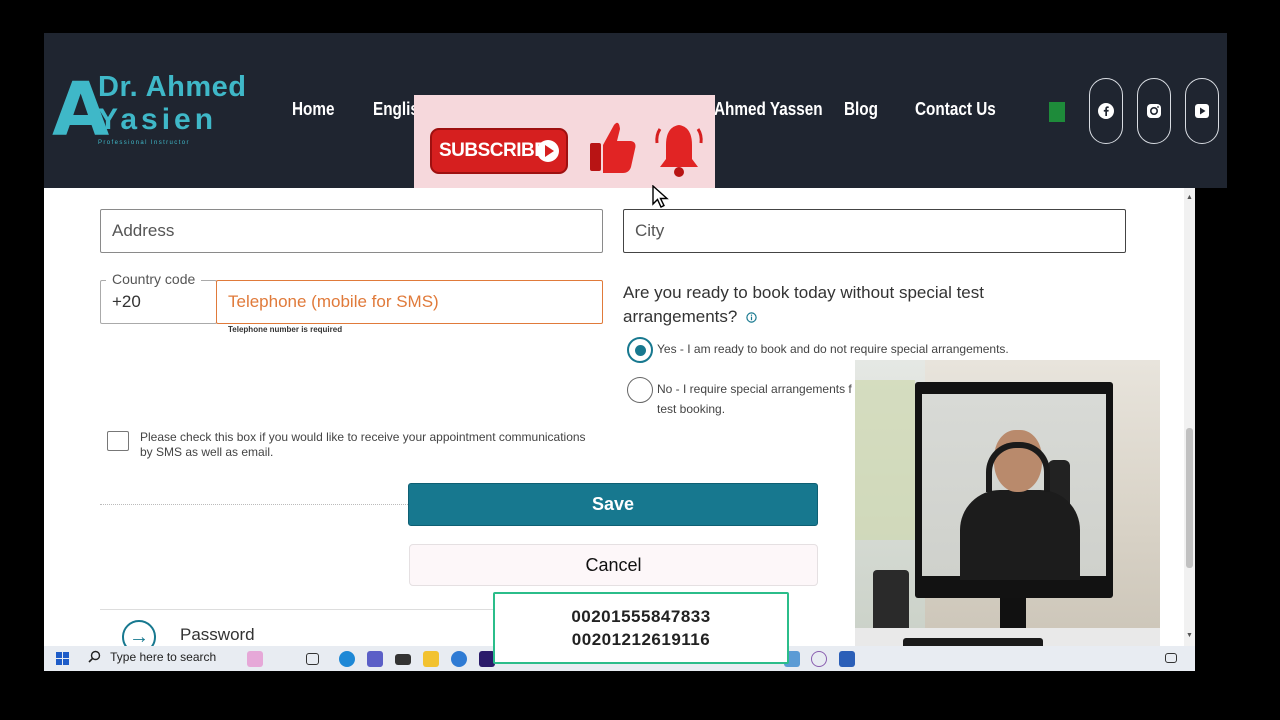 The image size is (1280, 720). I want to click on search-icon, so click(94, 656).